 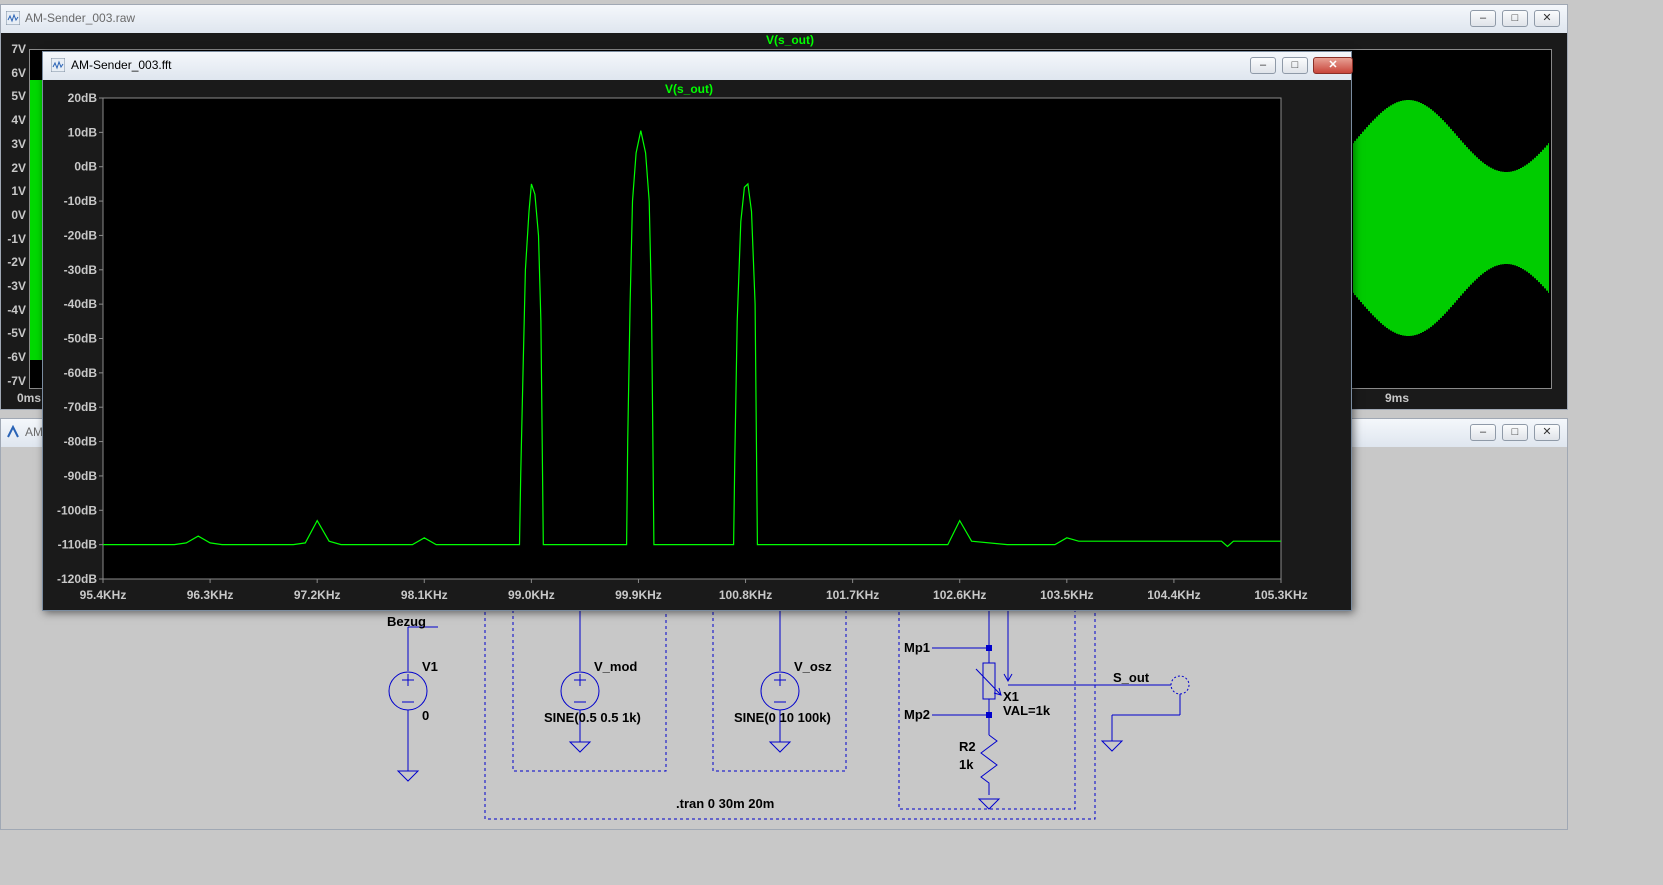 What do you see at coordinates (83, 132) in the screenshot?
I see `fft-y-tick-label: 10dB` at bounding box center [83, 132].